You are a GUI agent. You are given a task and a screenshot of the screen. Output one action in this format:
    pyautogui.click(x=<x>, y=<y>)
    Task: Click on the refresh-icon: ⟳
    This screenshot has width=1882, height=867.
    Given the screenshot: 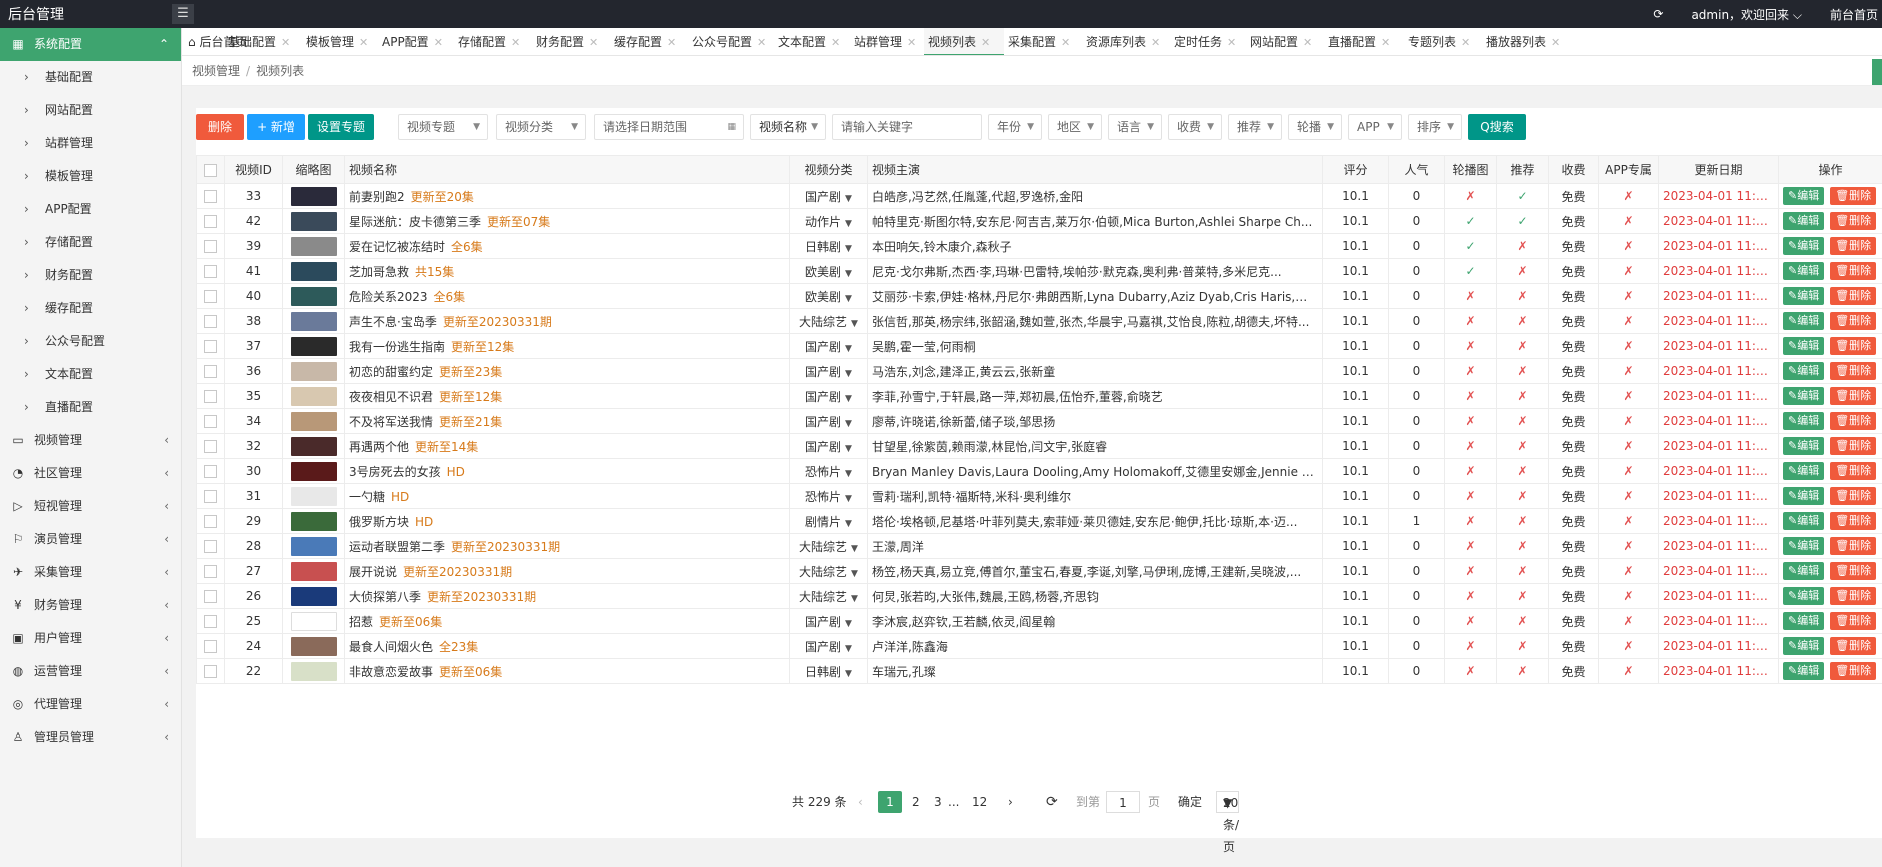 What is the action you would take?
    pyautogui.click(x=1052, y=802)
    